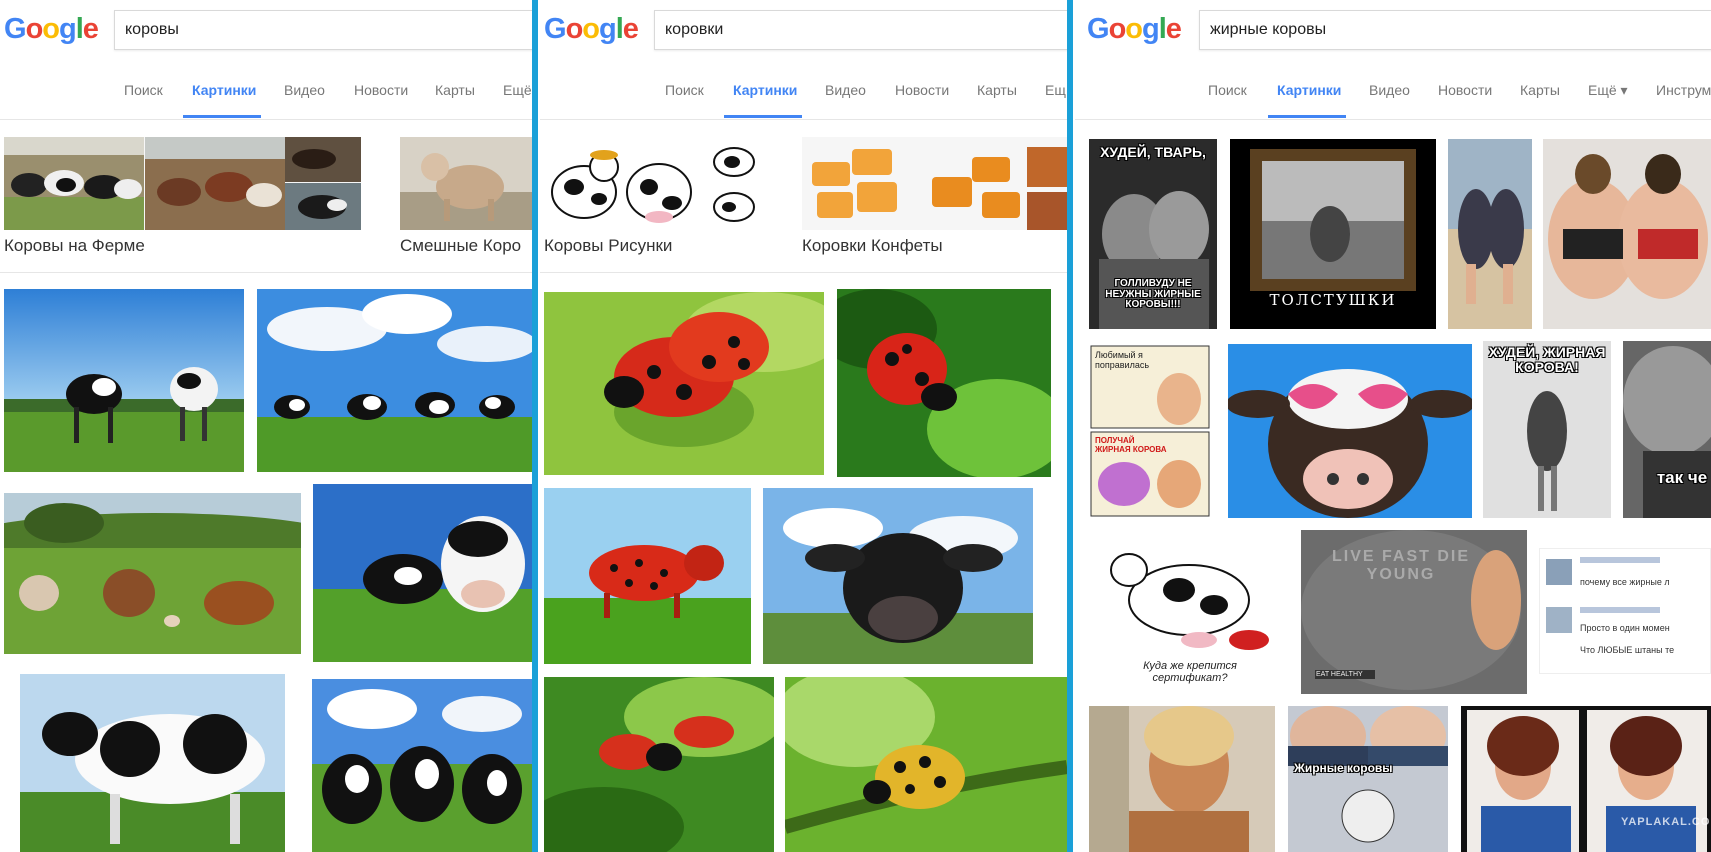 This screenshot has width=1711, height=852. What do you see at coordinates (1122, 360) in the screenshot?
I see `comic-text: Любимый я поправилась` at bounding box center [1122, 360].